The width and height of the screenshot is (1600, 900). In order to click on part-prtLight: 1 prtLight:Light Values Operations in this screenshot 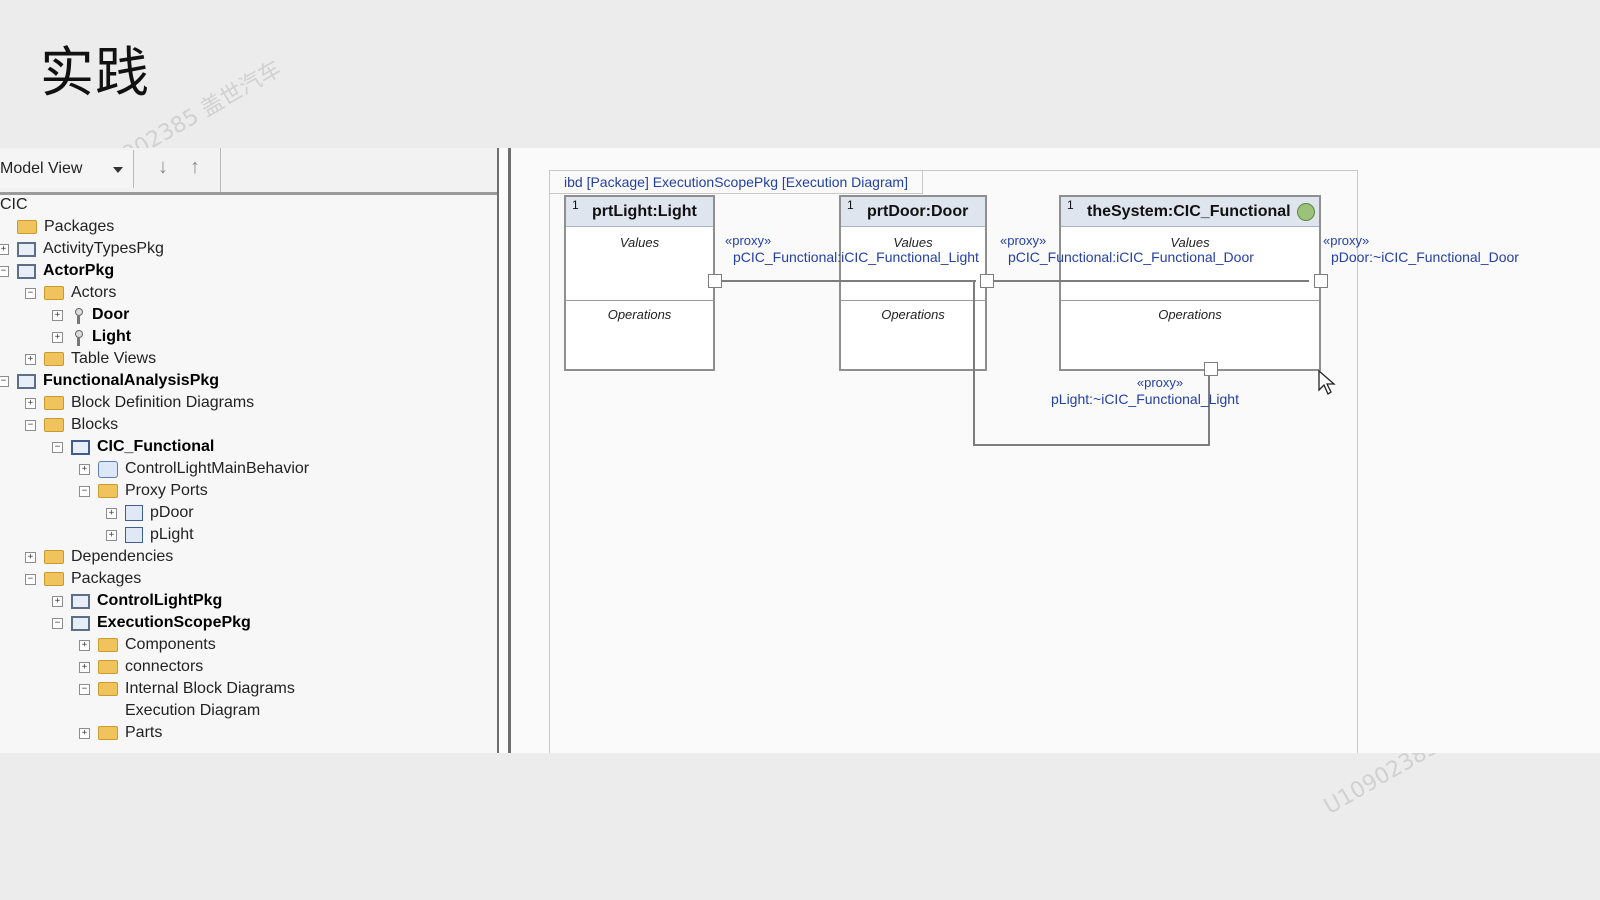, I will do `click(639, 283)`.